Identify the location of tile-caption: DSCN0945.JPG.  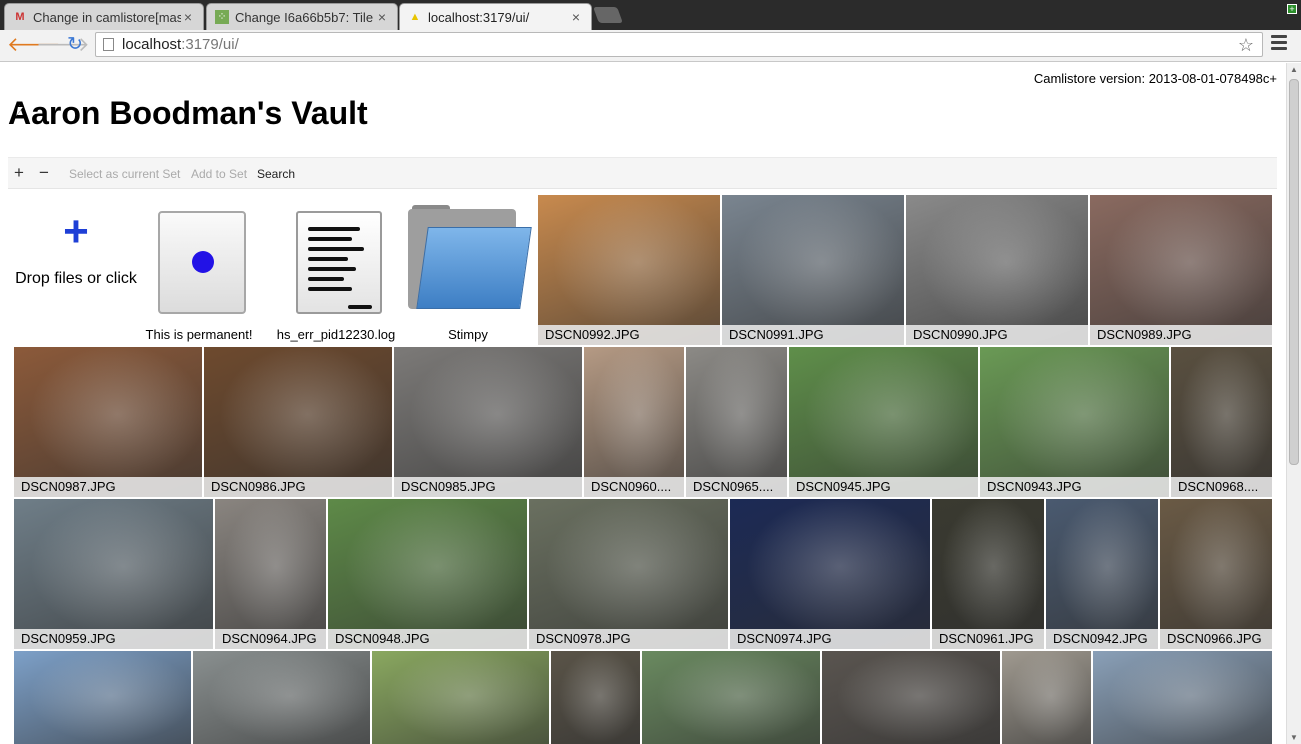
(883, 487).